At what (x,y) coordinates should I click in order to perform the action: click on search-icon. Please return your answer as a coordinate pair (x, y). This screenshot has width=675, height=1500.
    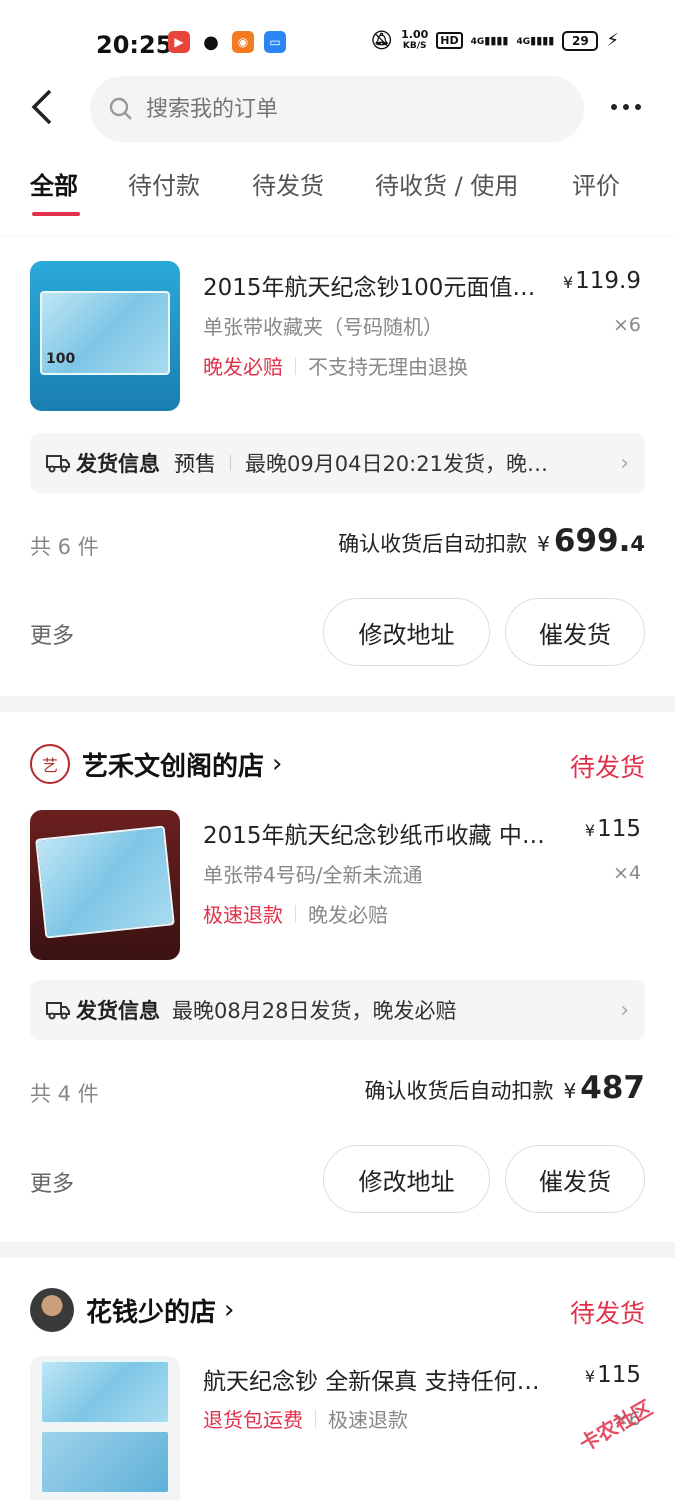
    Looking at the image, I should click on (120, 108).